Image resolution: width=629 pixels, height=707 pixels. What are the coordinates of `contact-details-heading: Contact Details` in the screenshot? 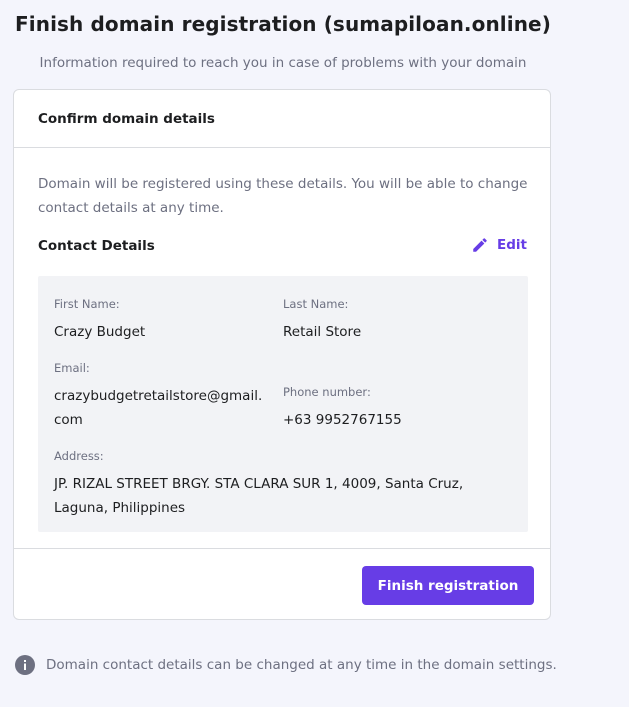 It's located at (96, 246).